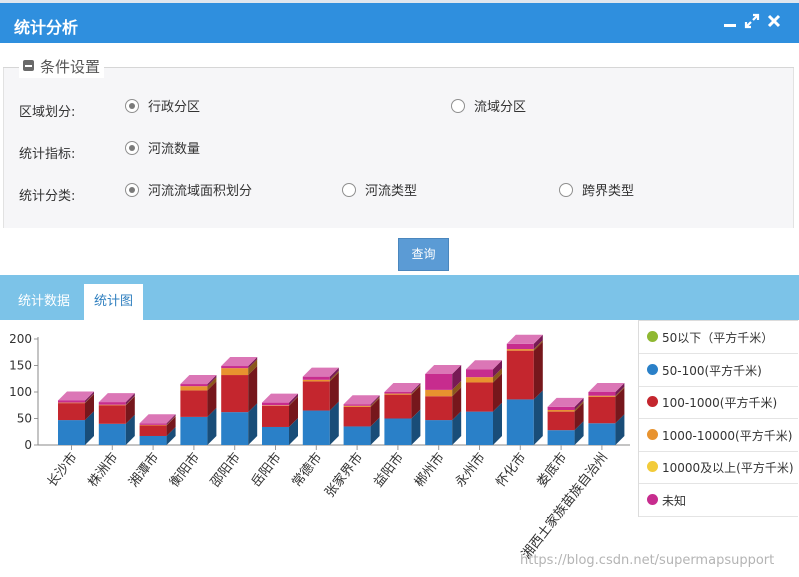 The height and width of the screenshot is (577, 799). Describe the element at coordinates (423, 254) in the screenshot. I see `query-button: 查询` at that location.